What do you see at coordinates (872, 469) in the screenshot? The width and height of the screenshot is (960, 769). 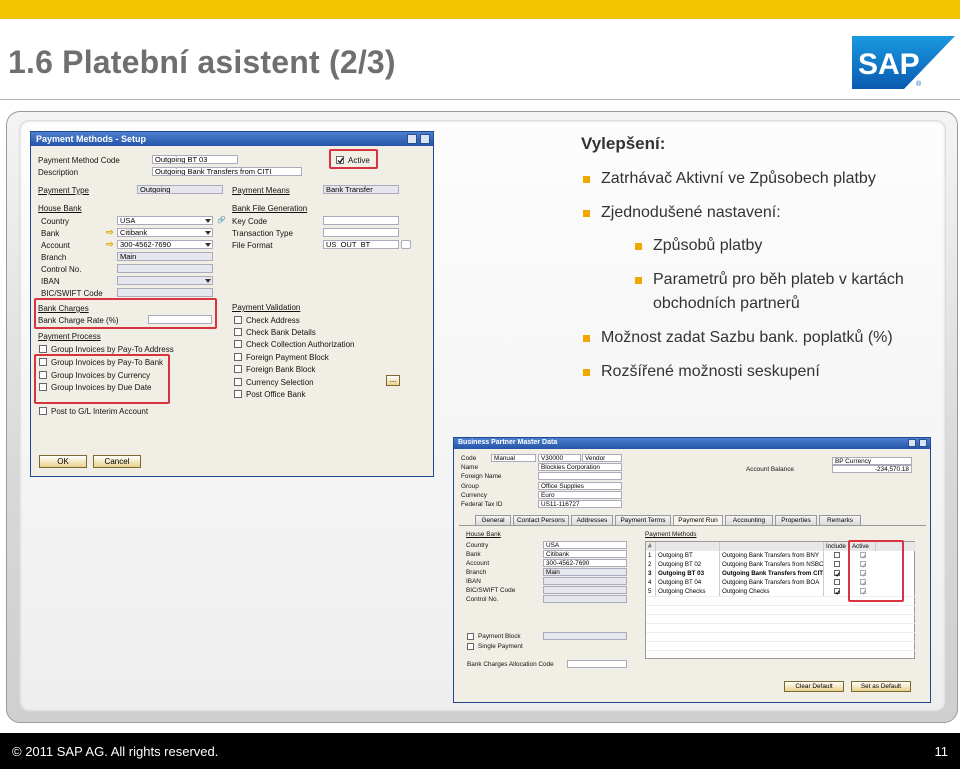 I see `bp-balance-field: -234,570.18` at bounding box center [872, 469].